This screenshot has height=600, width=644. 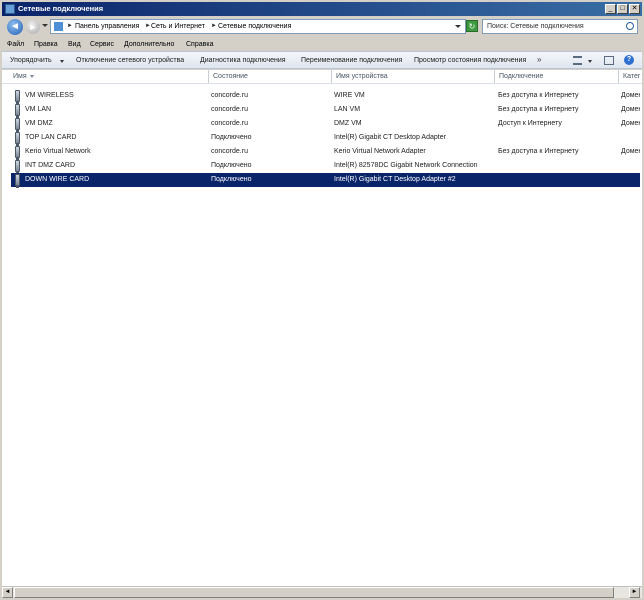 What do you see at coordinates (102, 44) in the screenshot?
I see `menu-tools: Сервис` at bounding box center [102, 44].